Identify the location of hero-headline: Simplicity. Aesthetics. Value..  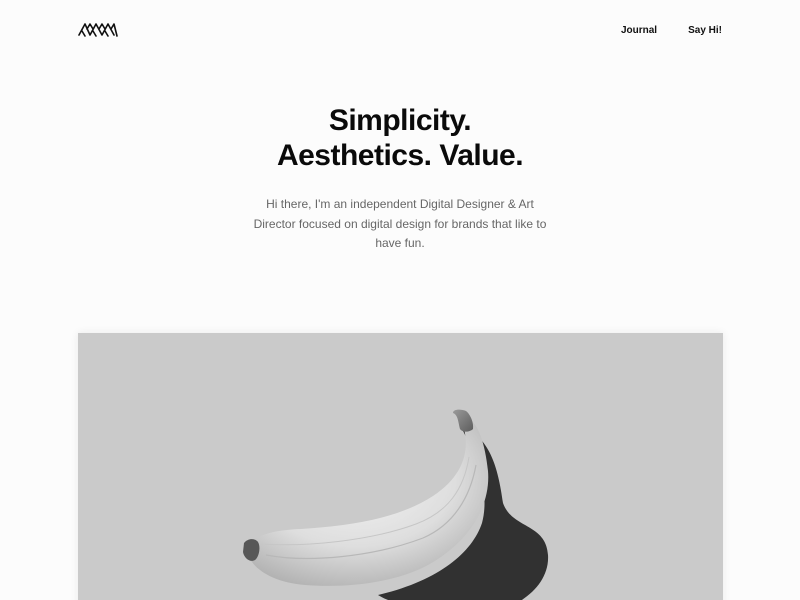
(400, 138).